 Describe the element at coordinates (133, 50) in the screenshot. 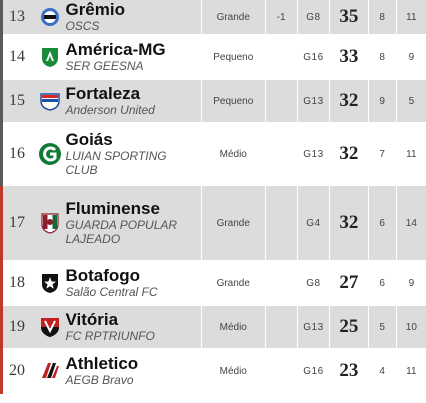

I see `team-name: América-MG` at that location.